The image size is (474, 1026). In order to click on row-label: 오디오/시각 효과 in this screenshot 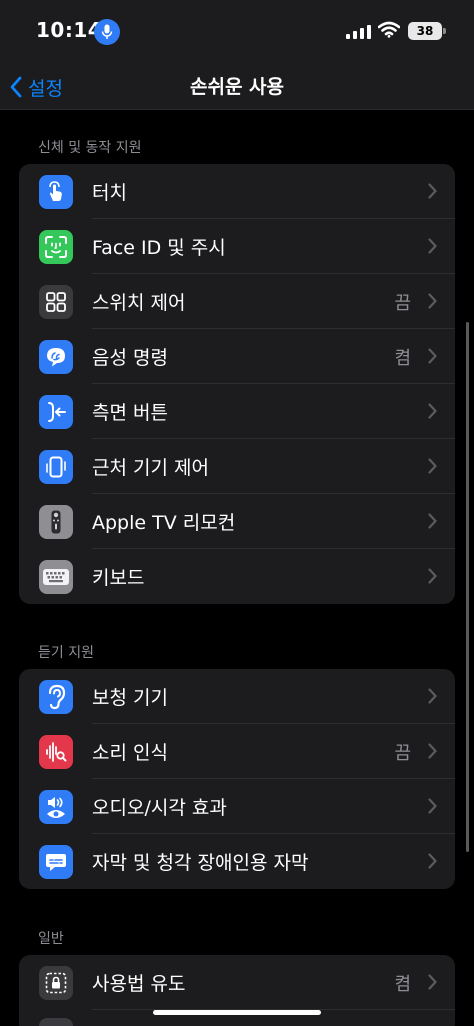, I will do `click(159, 808)`.